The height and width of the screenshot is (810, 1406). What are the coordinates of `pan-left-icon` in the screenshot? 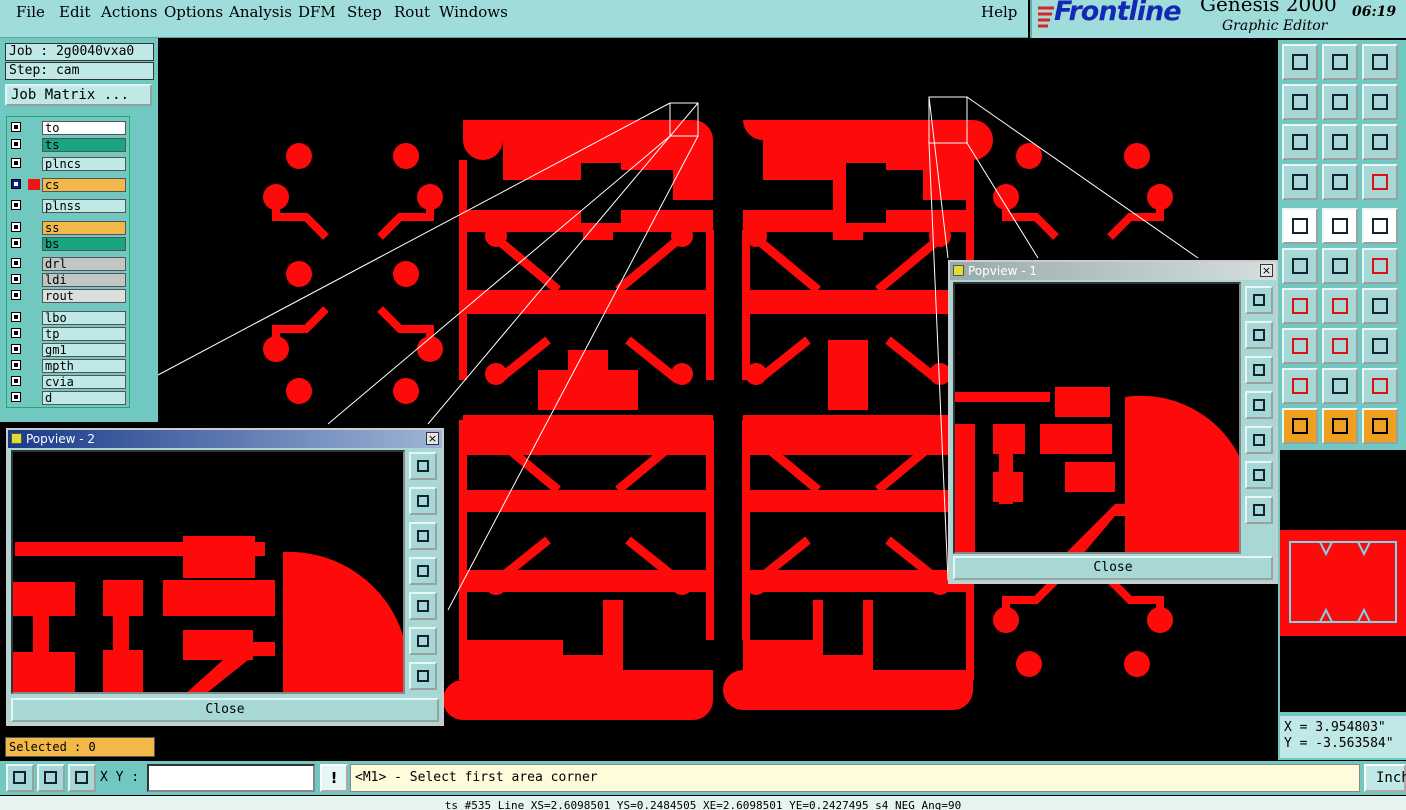 It's located at (1300, 102).